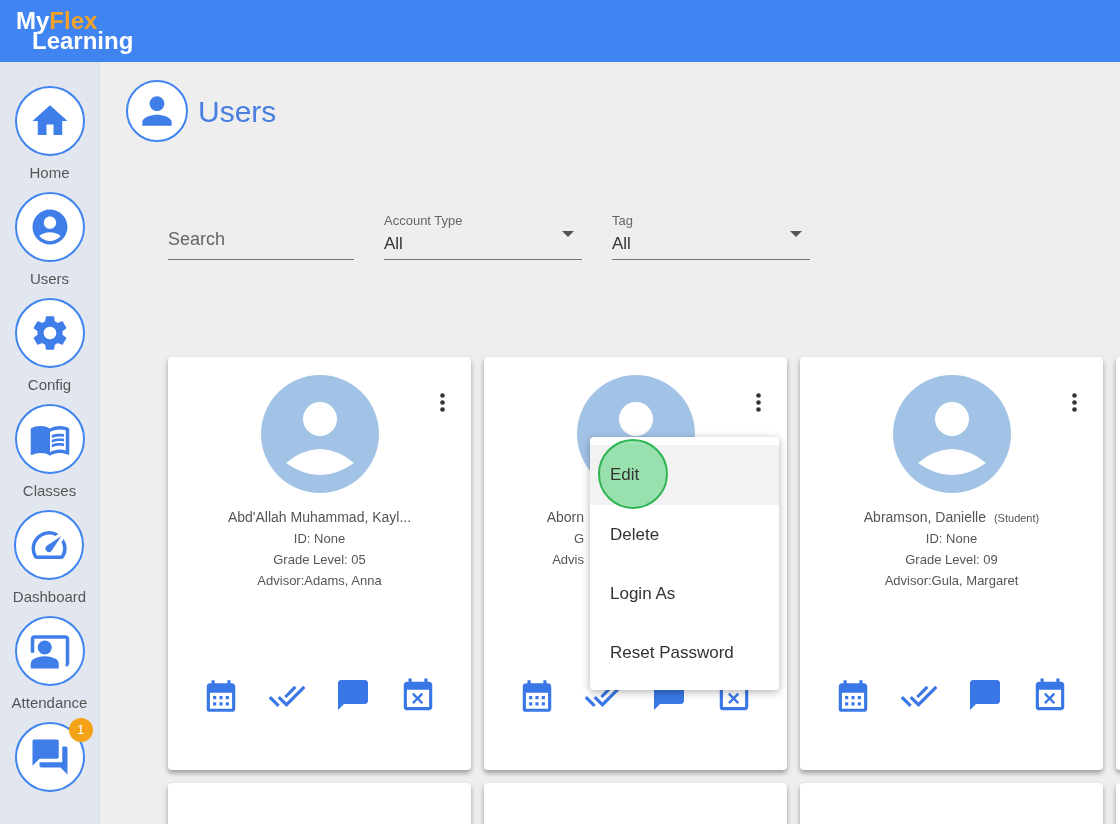 The height and width of the screenshot is (824, 1120). Describe the element at coordinates (80, 730) in the screenshot. I see `notification-badge: 1` at that location.